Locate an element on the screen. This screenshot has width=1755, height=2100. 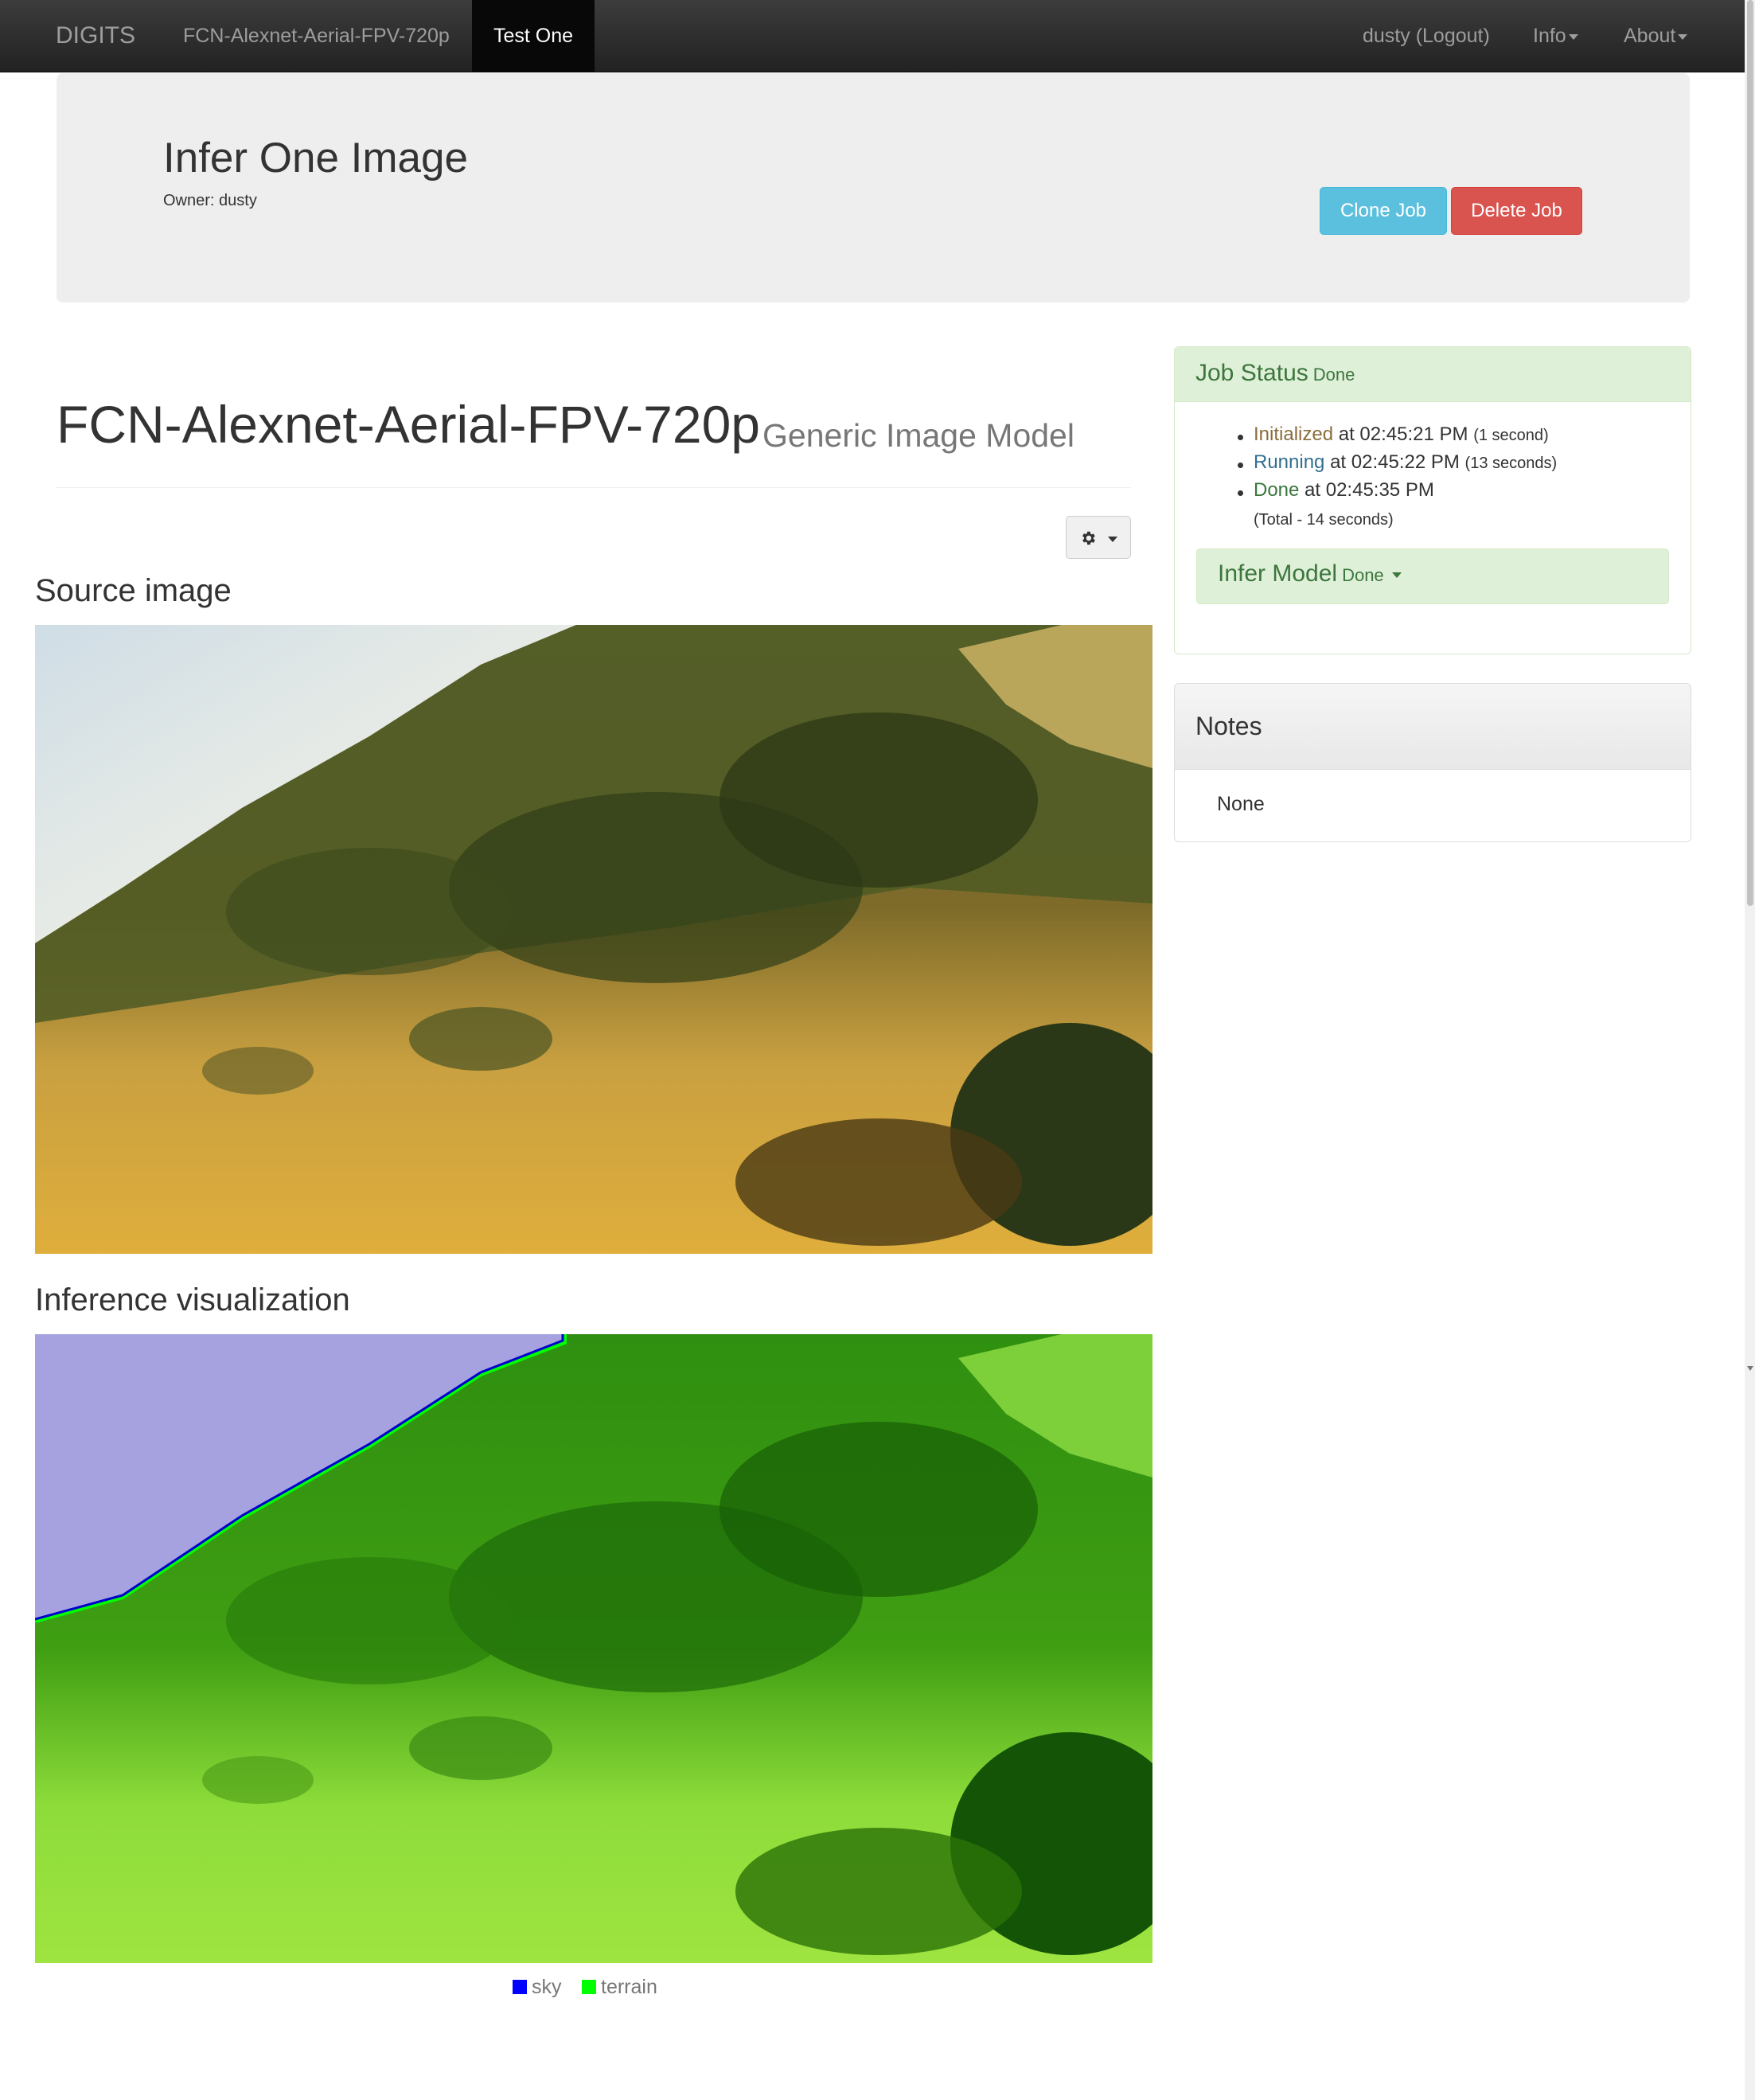
status-time: at 02:45:21 PM is located at coordinates (1403, 434).